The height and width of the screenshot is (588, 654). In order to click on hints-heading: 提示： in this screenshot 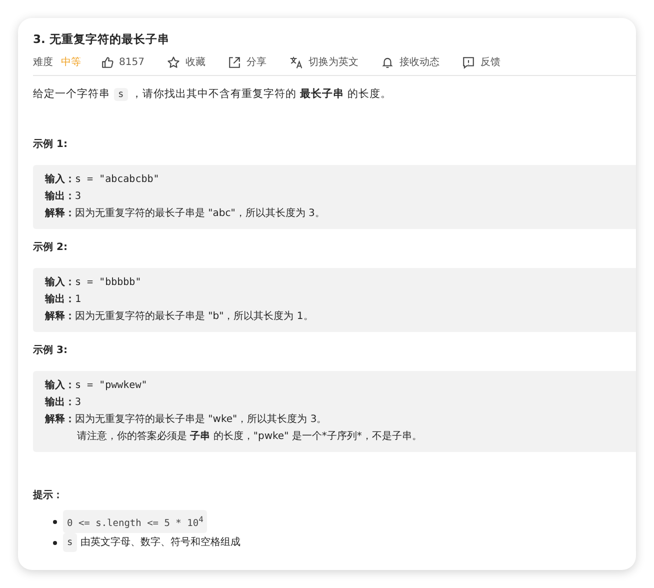, I will do `click(48, 495)`.